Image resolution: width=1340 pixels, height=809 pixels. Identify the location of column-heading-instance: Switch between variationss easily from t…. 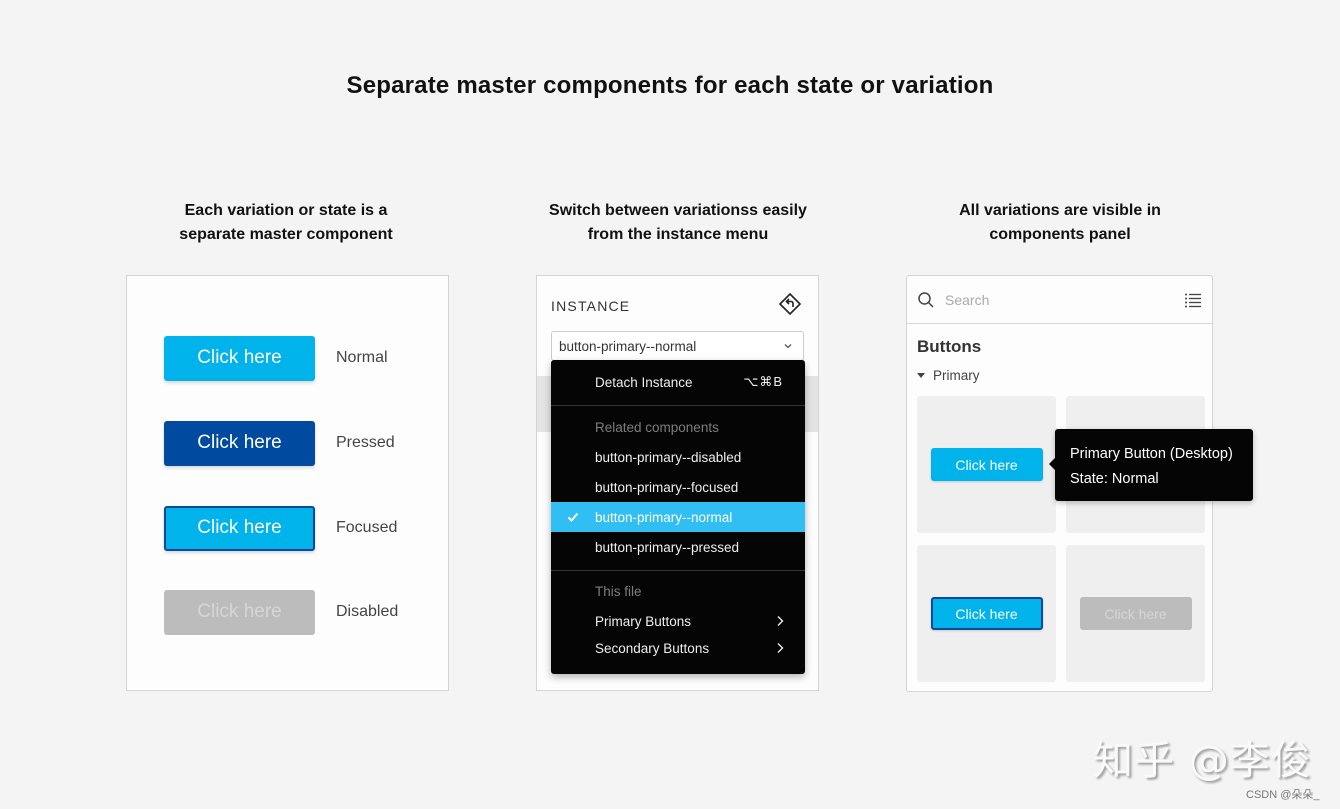
(678, 223).